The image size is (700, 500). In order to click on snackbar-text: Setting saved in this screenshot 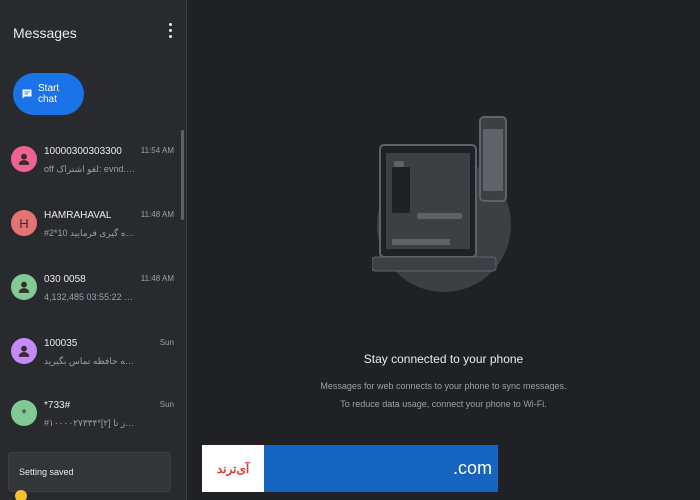, I will do `click(46, 472)`.